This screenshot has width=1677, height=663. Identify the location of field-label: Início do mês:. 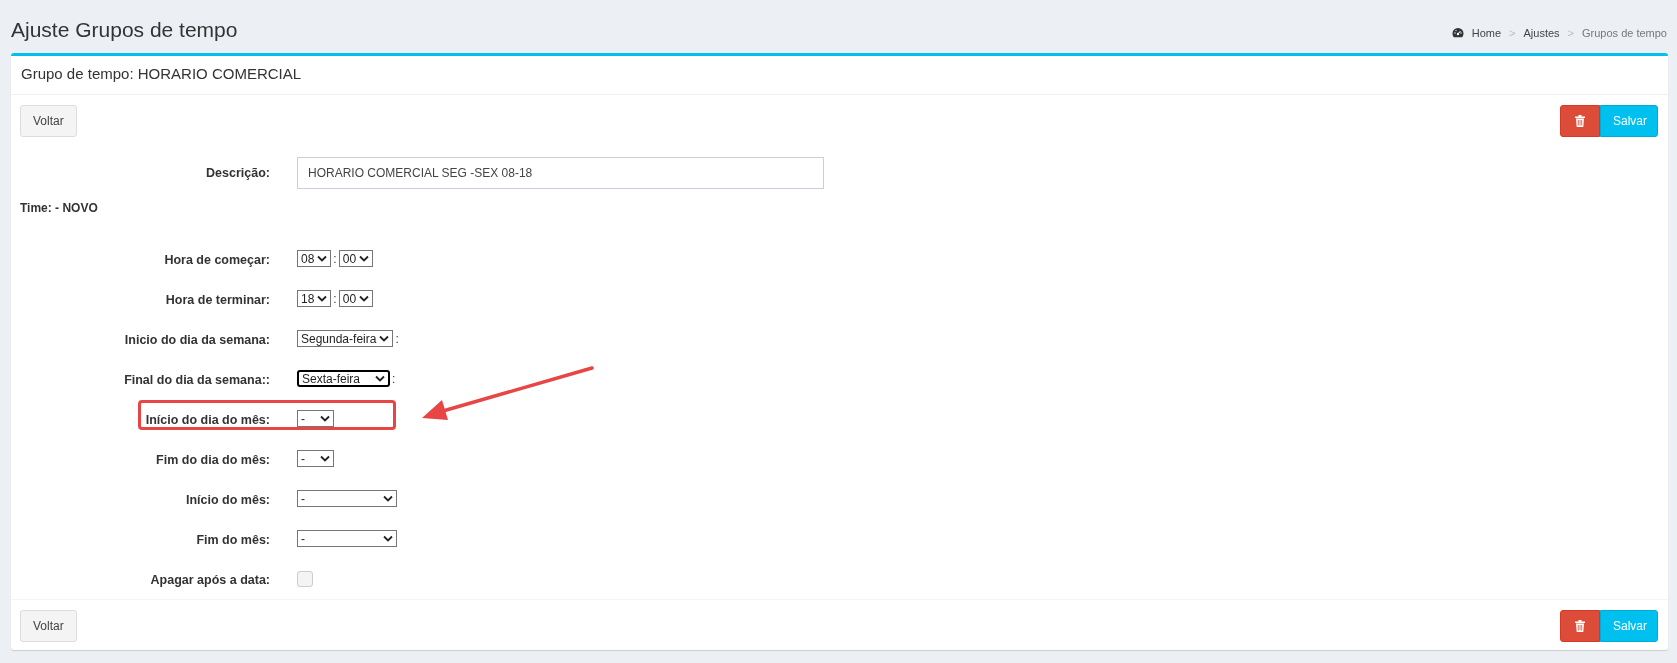
(227, 500).